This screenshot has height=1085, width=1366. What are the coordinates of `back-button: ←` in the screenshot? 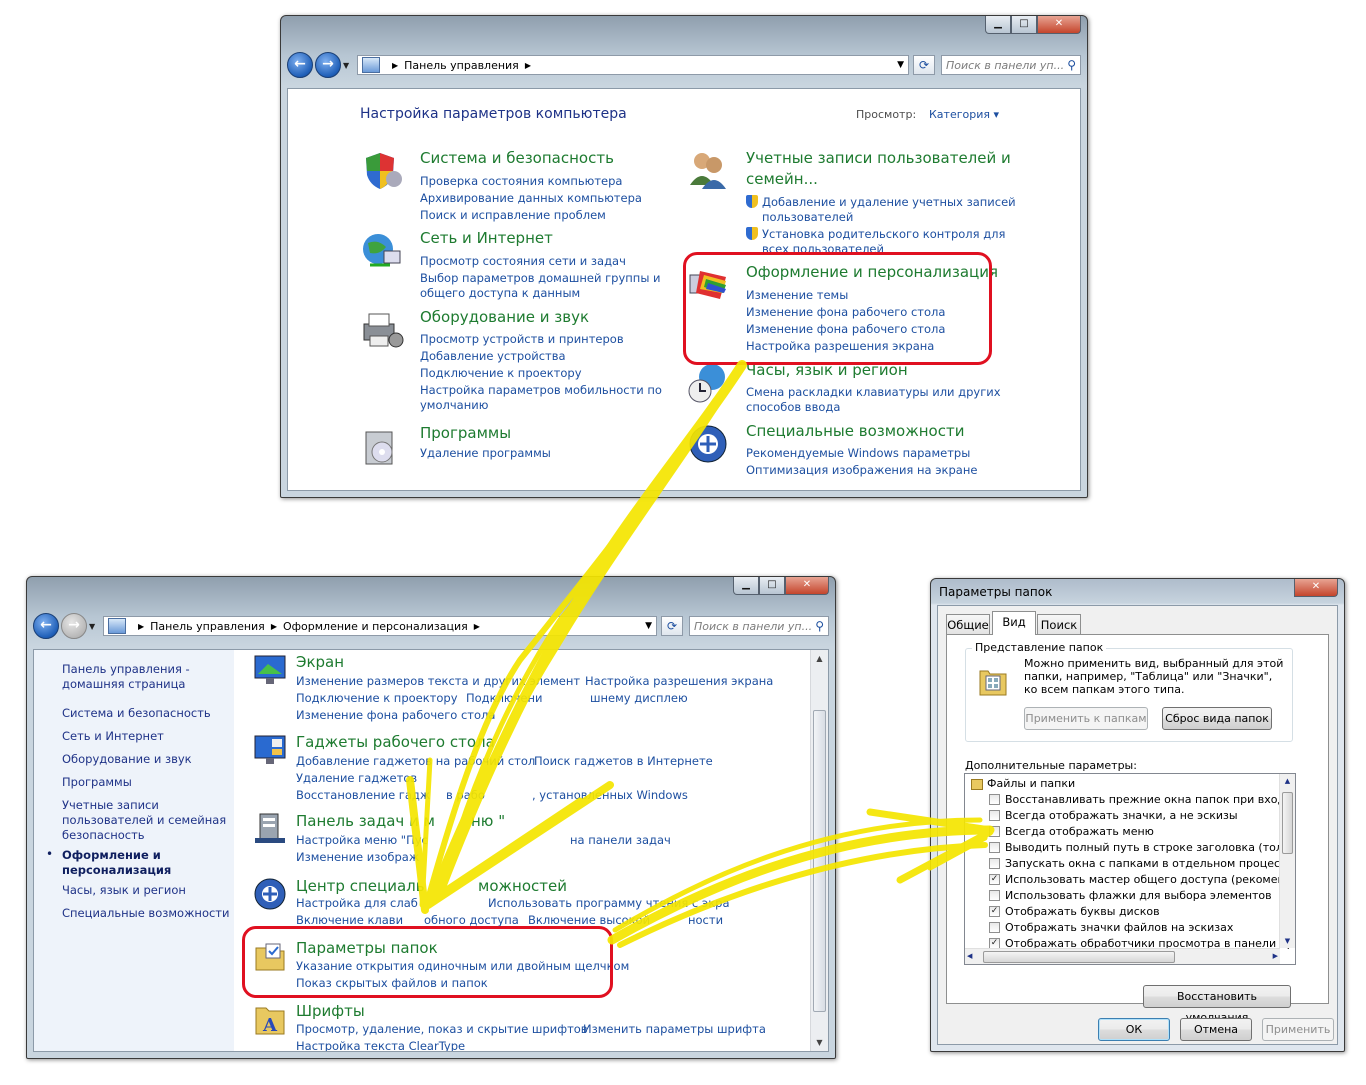 It's located at (300, 65).